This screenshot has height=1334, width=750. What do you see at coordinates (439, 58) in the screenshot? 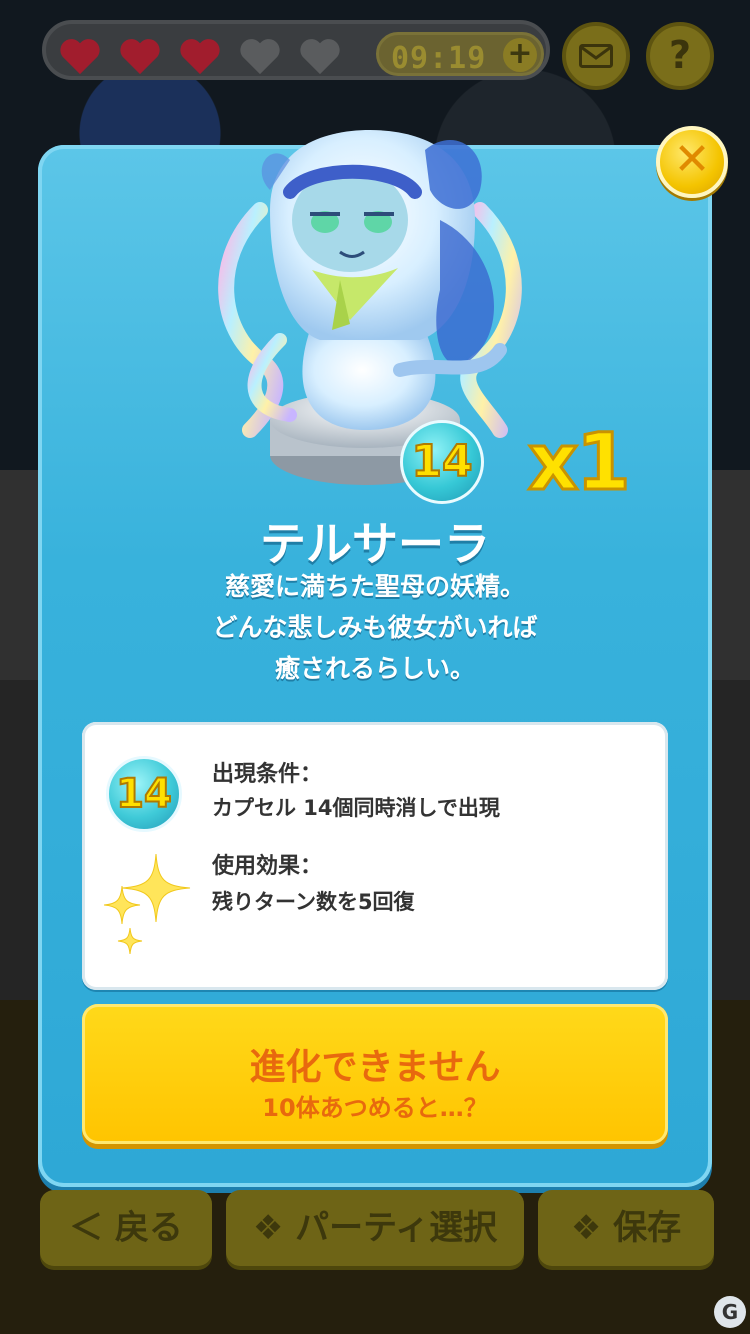
I see `timer-text: 09:19` at bounding box center [439, 58].